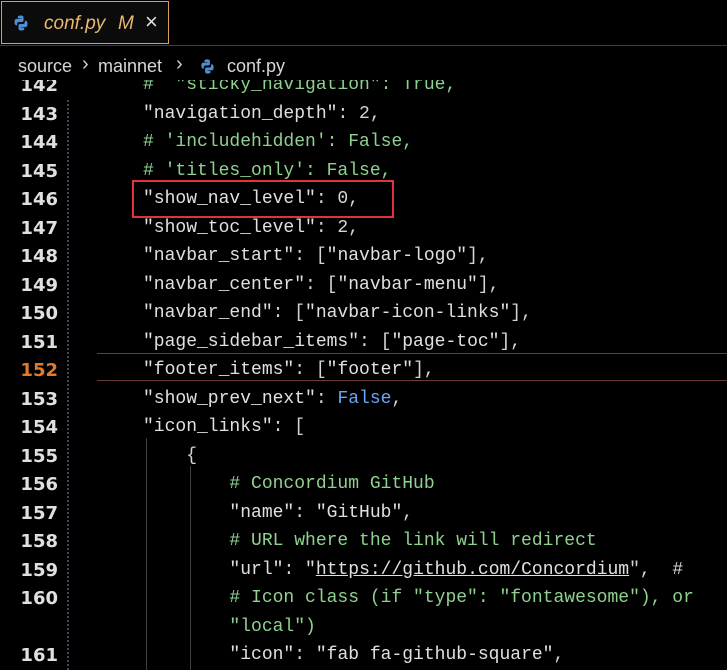  I want to click on tab-conf-py: conf.py M ×, so click(85, 22).